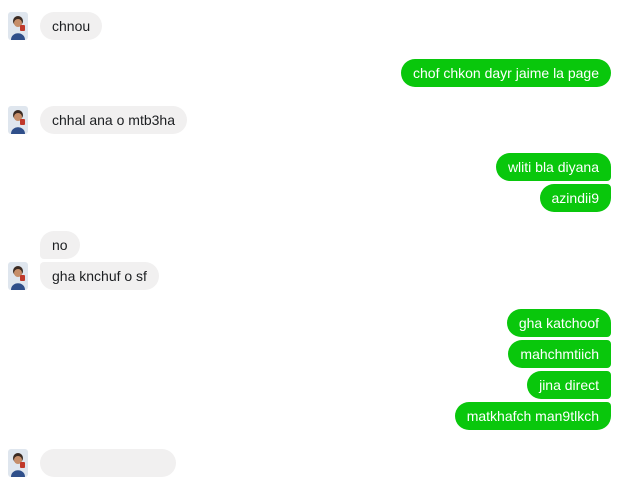  Describe the element at coordinates (313, 26) in the screenshot. I see `message-row-incoming: chnou` at that location.